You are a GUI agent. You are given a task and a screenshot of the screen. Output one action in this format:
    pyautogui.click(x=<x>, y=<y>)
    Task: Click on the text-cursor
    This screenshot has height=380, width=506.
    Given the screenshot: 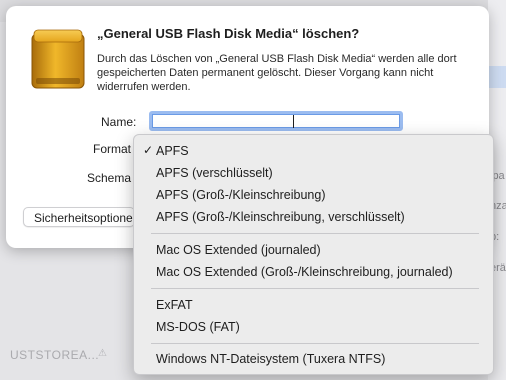 What is the action you would take?
    pyautogui.click(x=293, y=121)
    